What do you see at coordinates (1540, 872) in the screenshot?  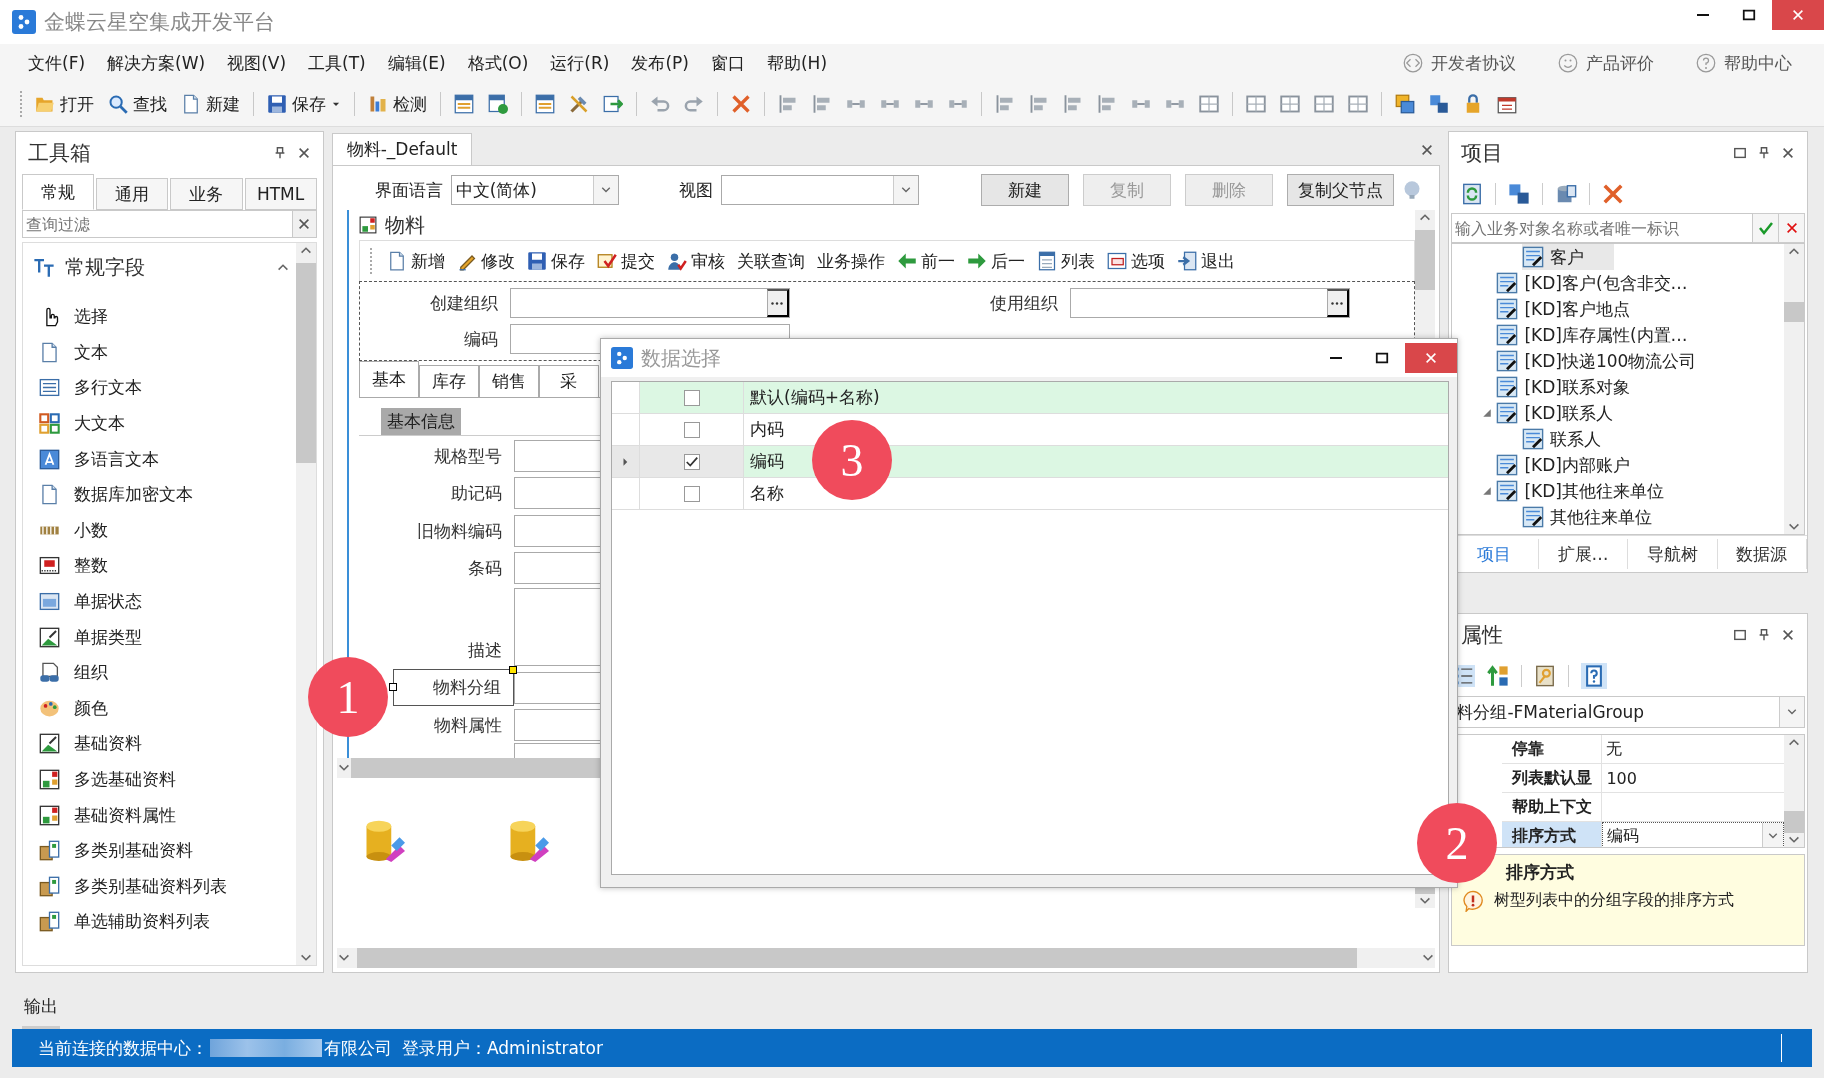 I see `help-title: 排序方式` at bounding box center [1540, 872].